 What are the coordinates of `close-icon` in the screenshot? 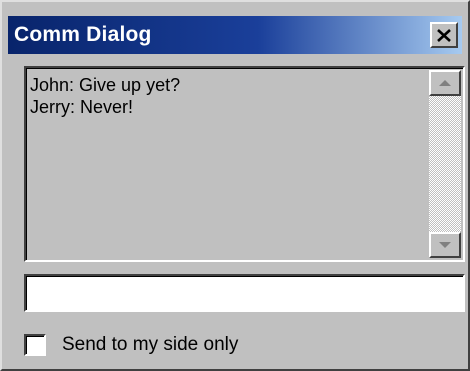 It's located at (444, 35).